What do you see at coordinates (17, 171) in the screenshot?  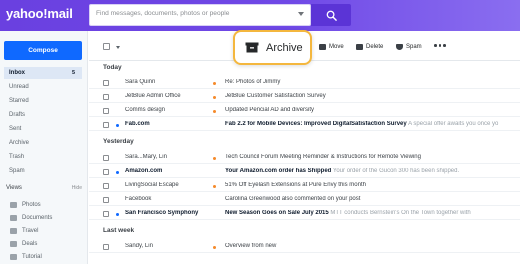 I see `folder-label: Spam` at bounding box center [17, 171].